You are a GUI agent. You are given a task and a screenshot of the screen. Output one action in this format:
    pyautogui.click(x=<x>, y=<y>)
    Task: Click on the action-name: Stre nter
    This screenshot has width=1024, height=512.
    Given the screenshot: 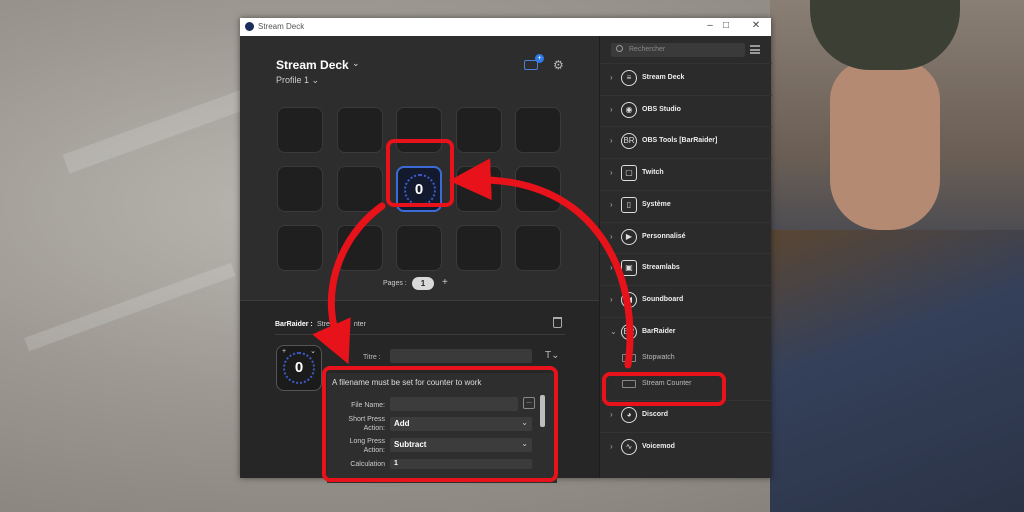 What is the action you would take?
    pyautogui.click(x=341, y=324)
    